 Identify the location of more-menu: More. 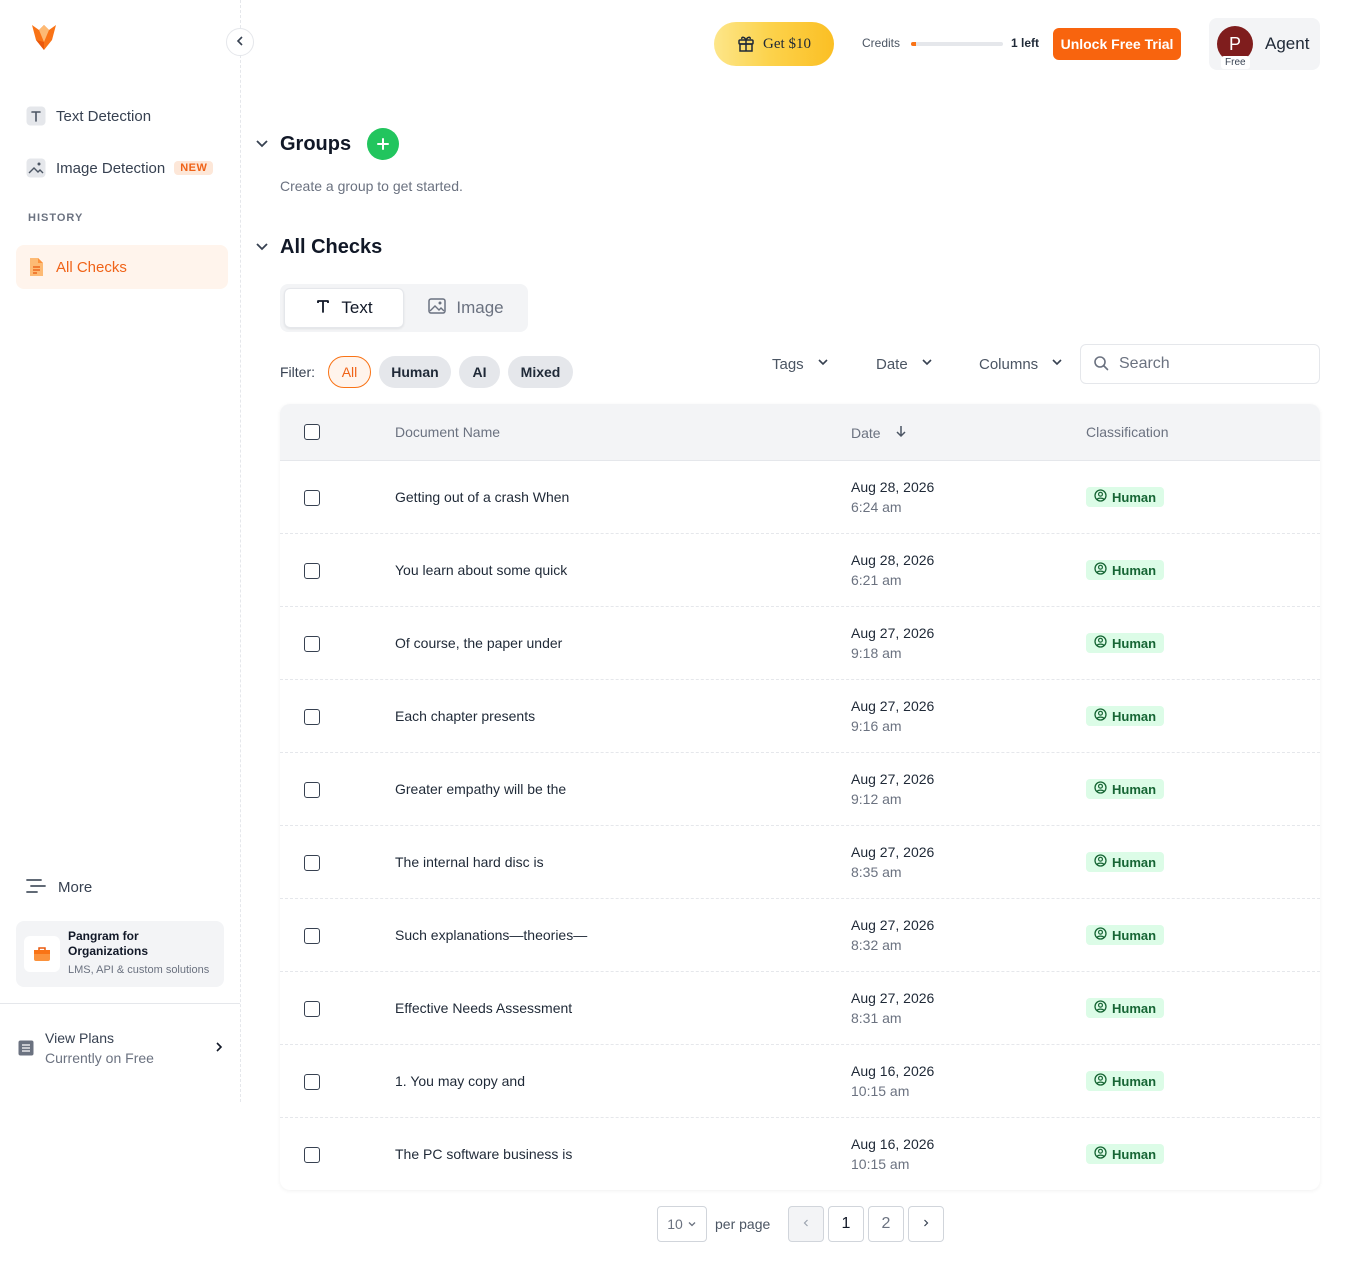
(59, 887).